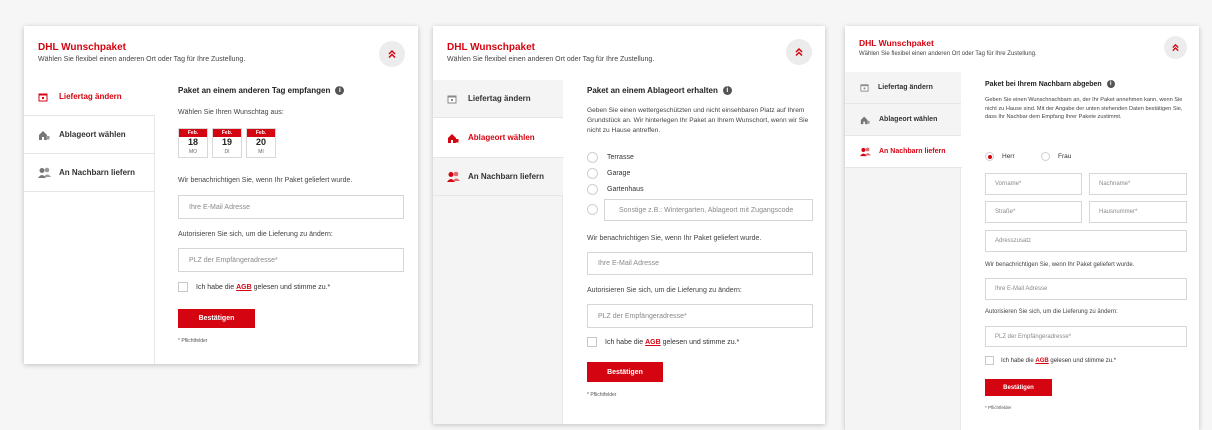  Describe the element at coordinates (193, 143) in the screenshot. I see `date-option: Feb. 18 MO` at that location.